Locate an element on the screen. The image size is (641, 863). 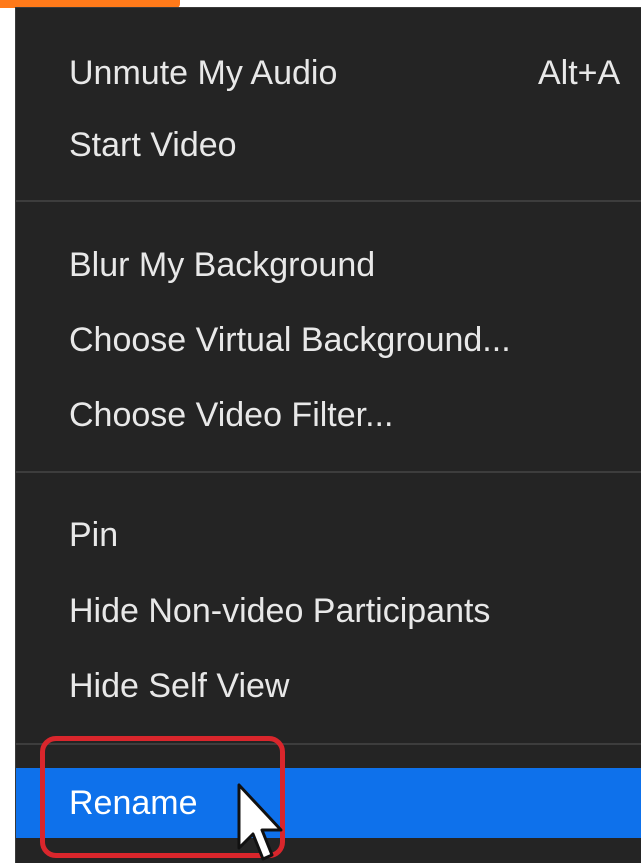
shortcut-label: Alt+A is located at coordinates (579, 73).